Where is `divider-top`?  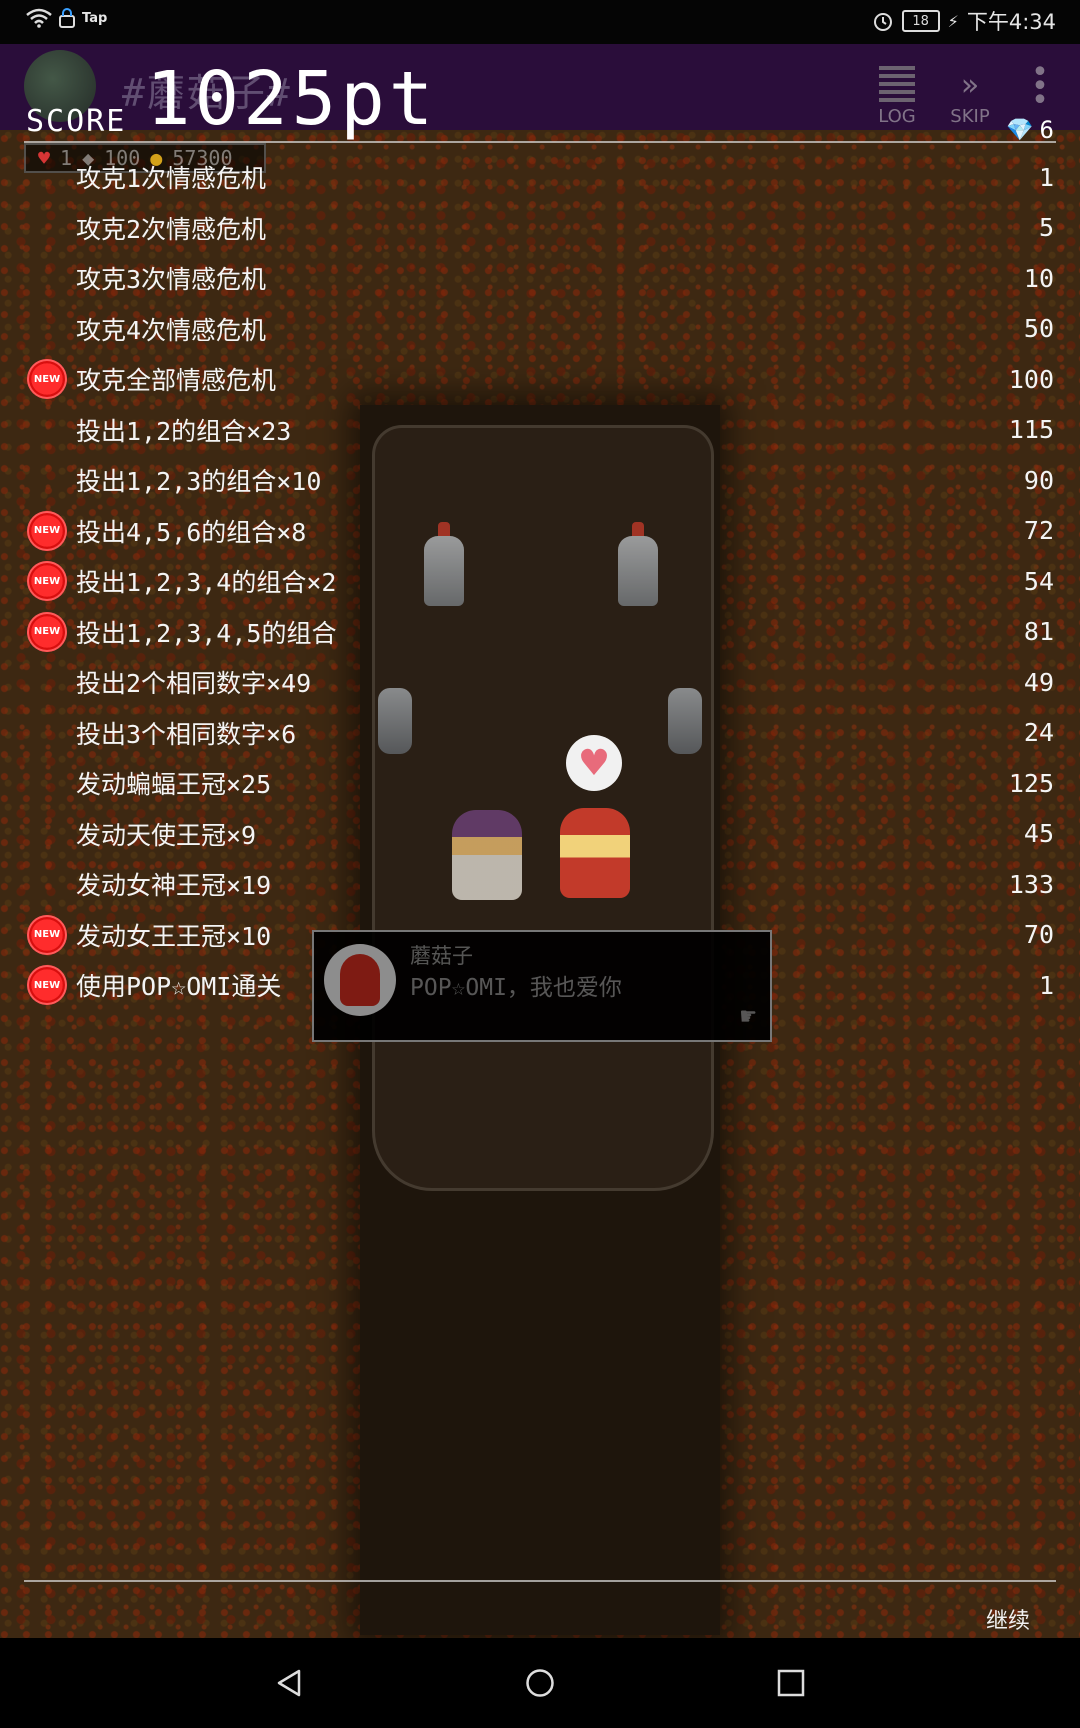 divider-top is located at coordinates (540, 142).